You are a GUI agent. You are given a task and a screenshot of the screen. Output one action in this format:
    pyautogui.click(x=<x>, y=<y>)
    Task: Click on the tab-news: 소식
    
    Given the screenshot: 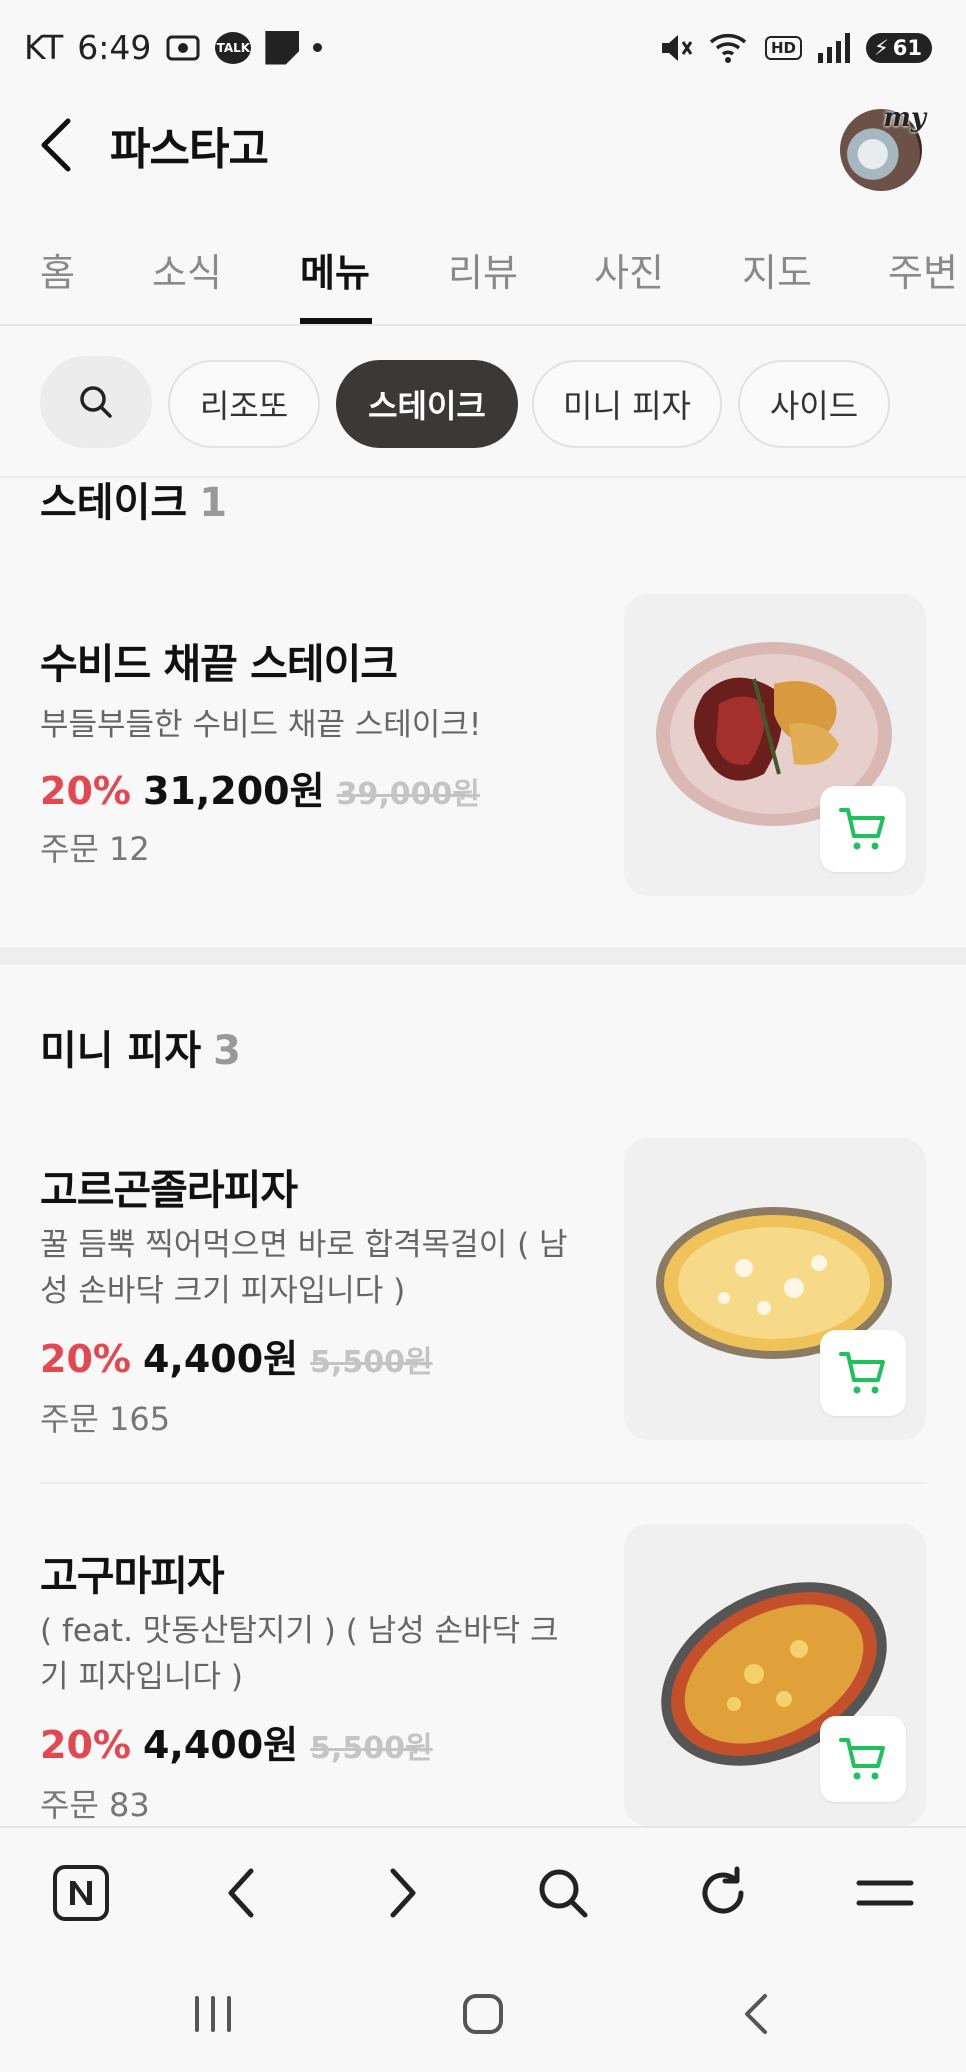 What is the action you would take?
    pyautogui.click(x=187, y=269)
    